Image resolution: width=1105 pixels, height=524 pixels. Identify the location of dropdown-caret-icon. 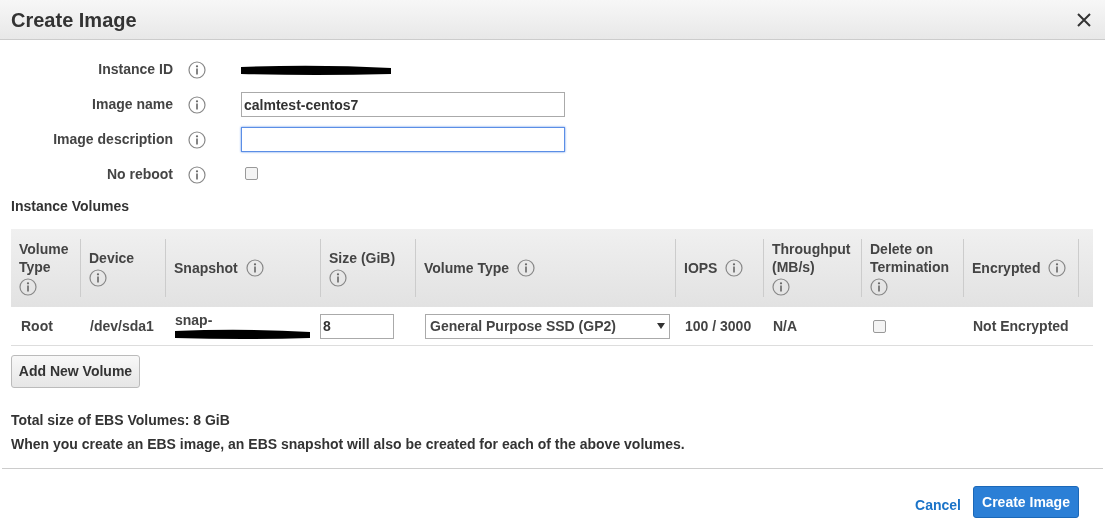
(661, 326).